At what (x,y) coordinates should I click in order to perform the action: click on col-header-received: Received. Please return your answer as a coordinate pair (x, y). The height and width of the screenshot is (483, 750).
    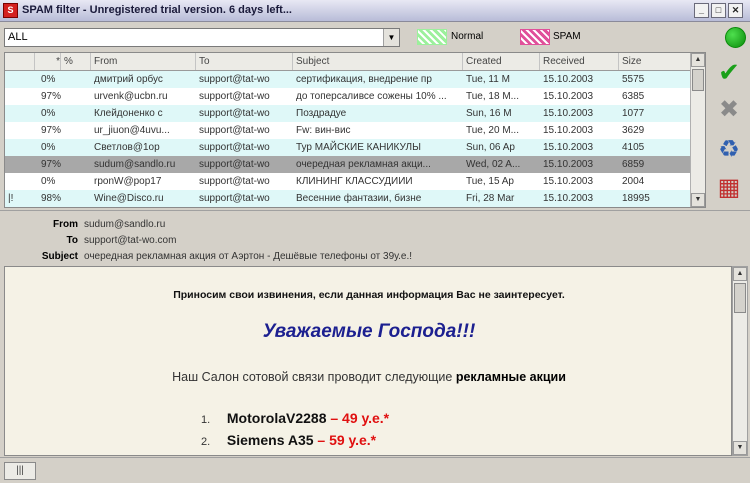
    Looking at the image, I should click on (579, 61).